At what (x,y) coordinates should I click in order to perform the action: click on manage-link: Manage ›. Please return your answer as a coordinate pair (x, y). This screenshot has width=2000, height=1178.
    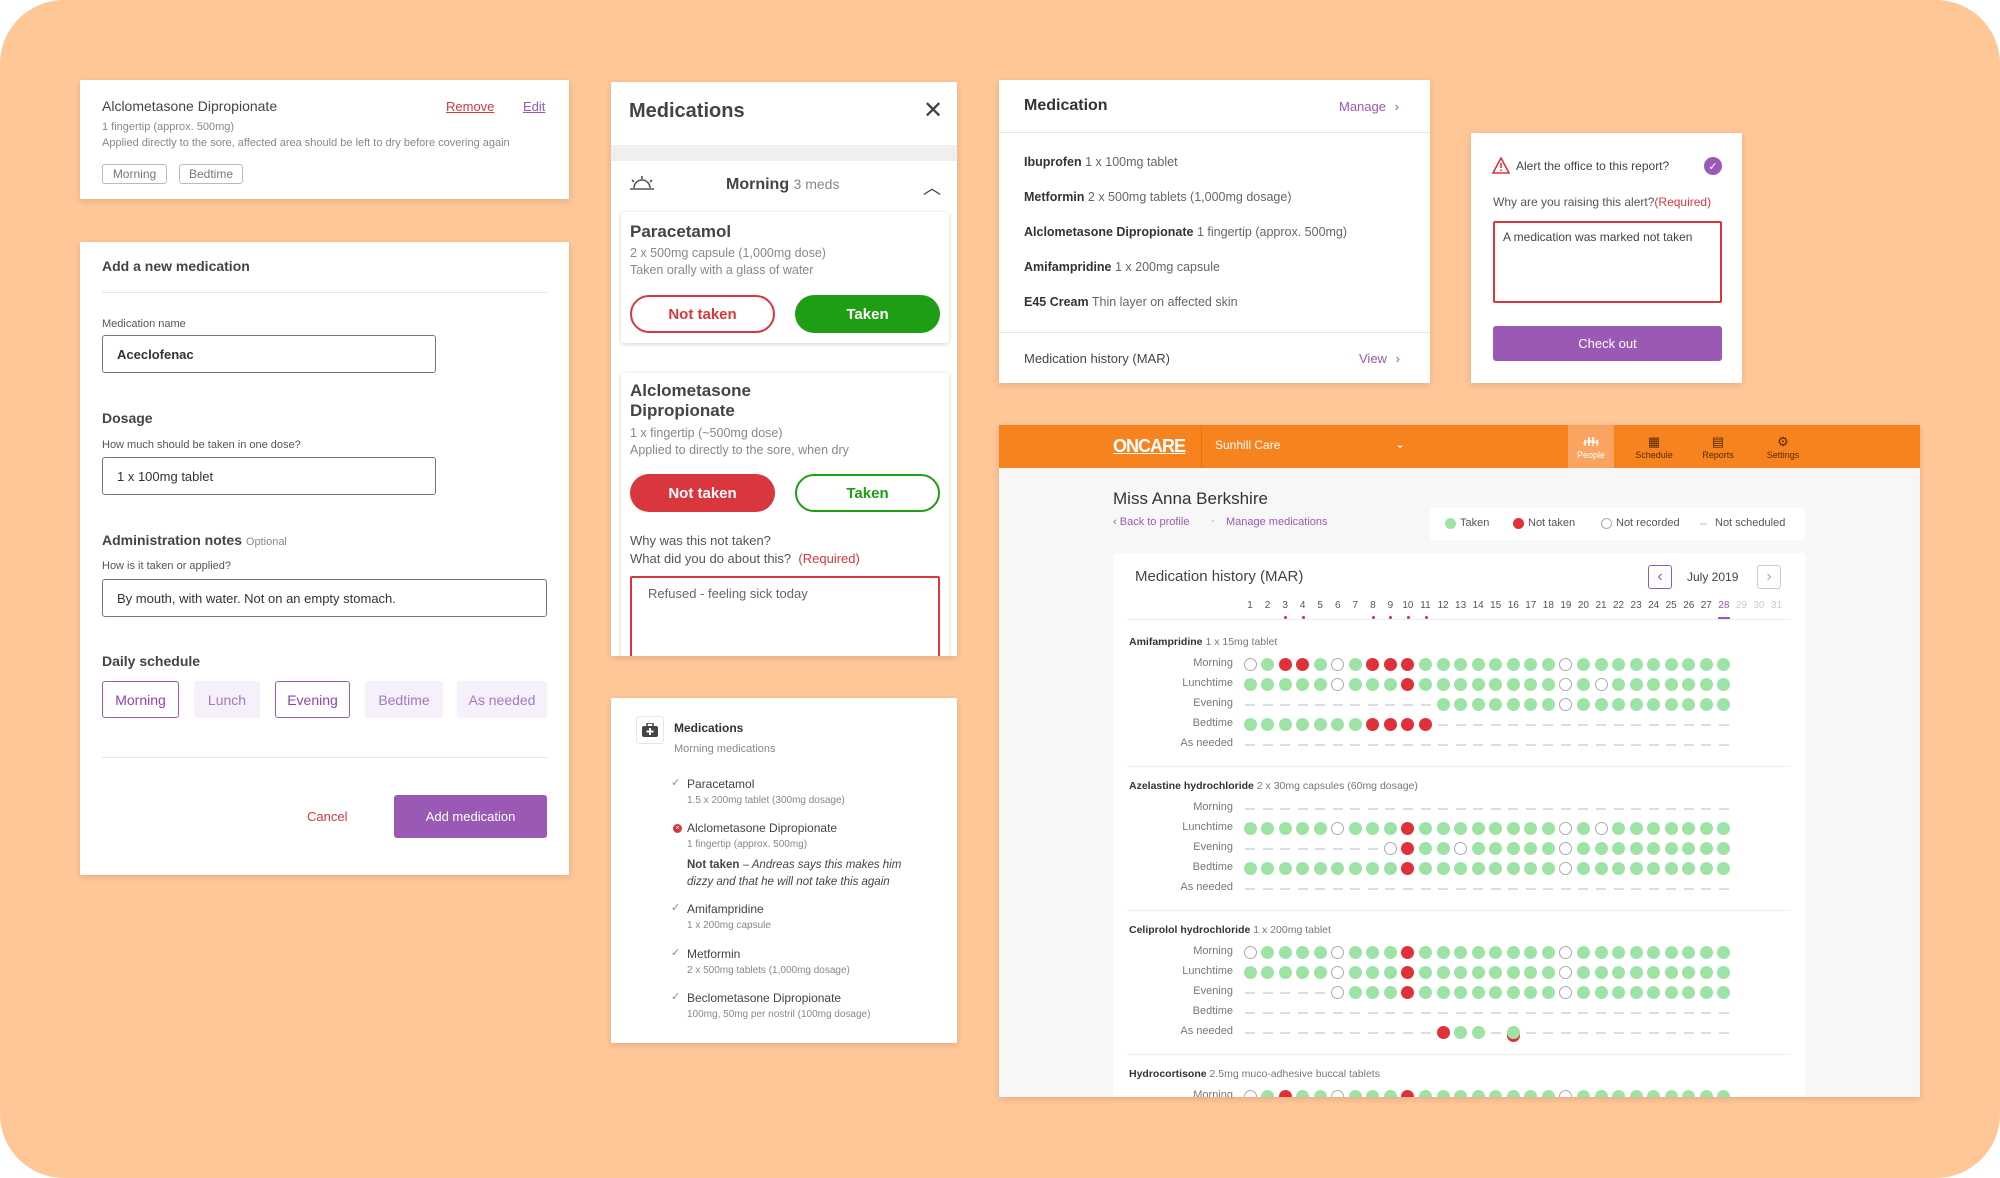
    Looking at the image, I should click on (1369, 106).